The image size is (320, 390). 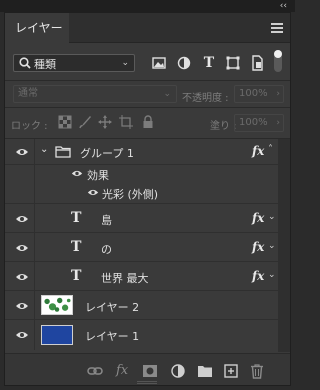 I want to click on collapse-panel-icon: ‹‹, so click(x=283, y=6).